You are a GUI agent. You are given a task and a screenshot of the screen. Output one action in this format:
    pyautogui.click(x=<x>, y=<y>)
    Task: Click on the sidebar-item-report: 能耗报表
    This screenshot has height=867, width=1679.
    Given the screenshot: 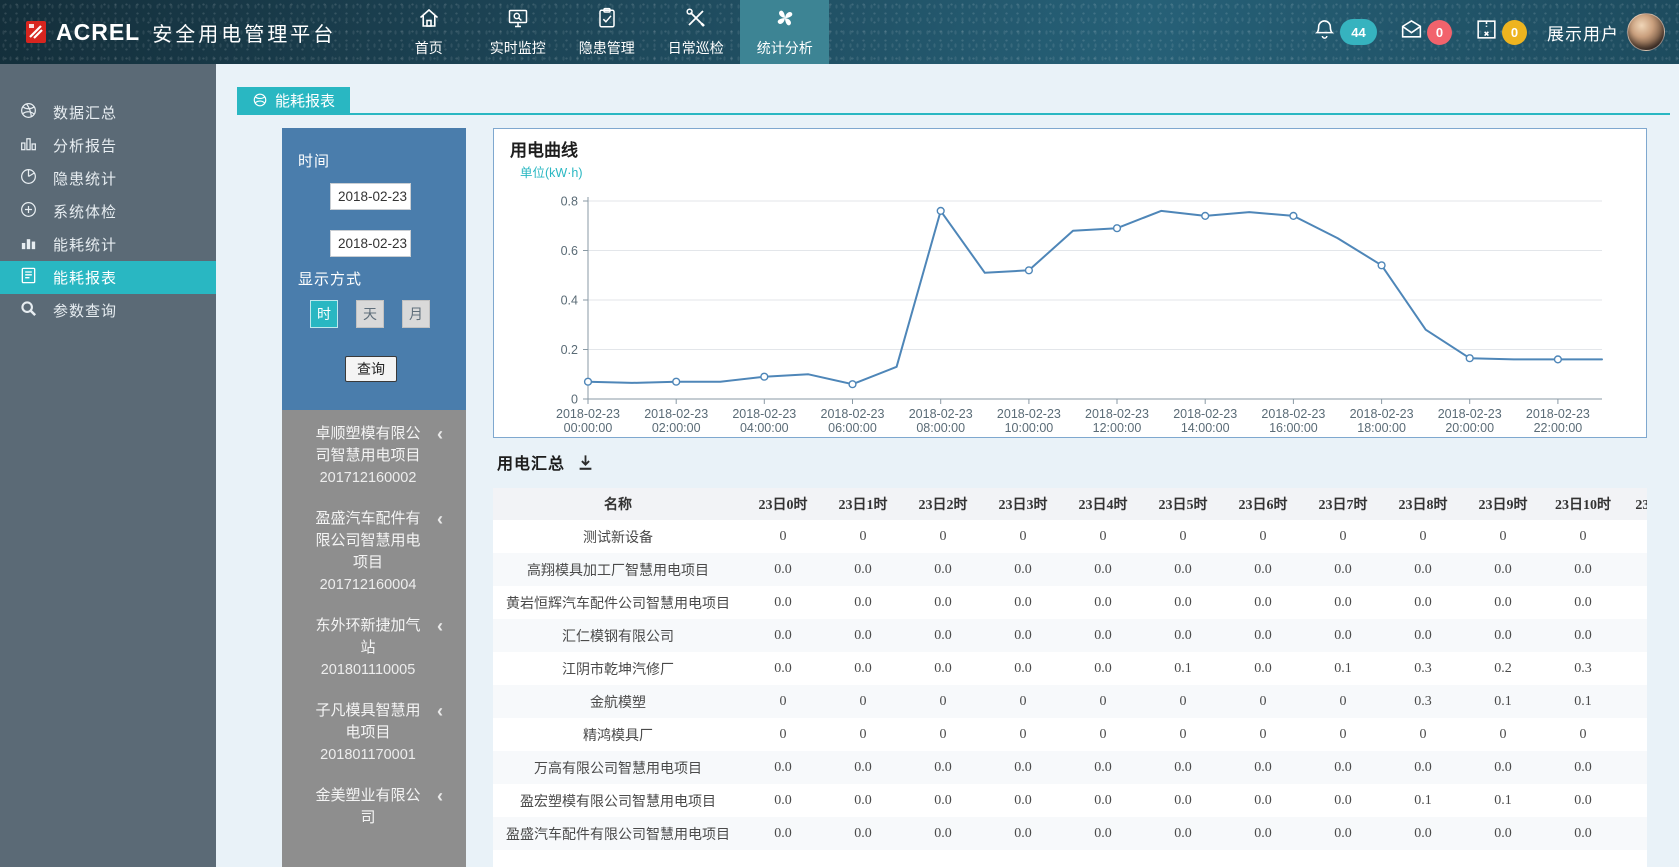 What is the action you would take?
    pyautogui.click(x=108, y=277)
    